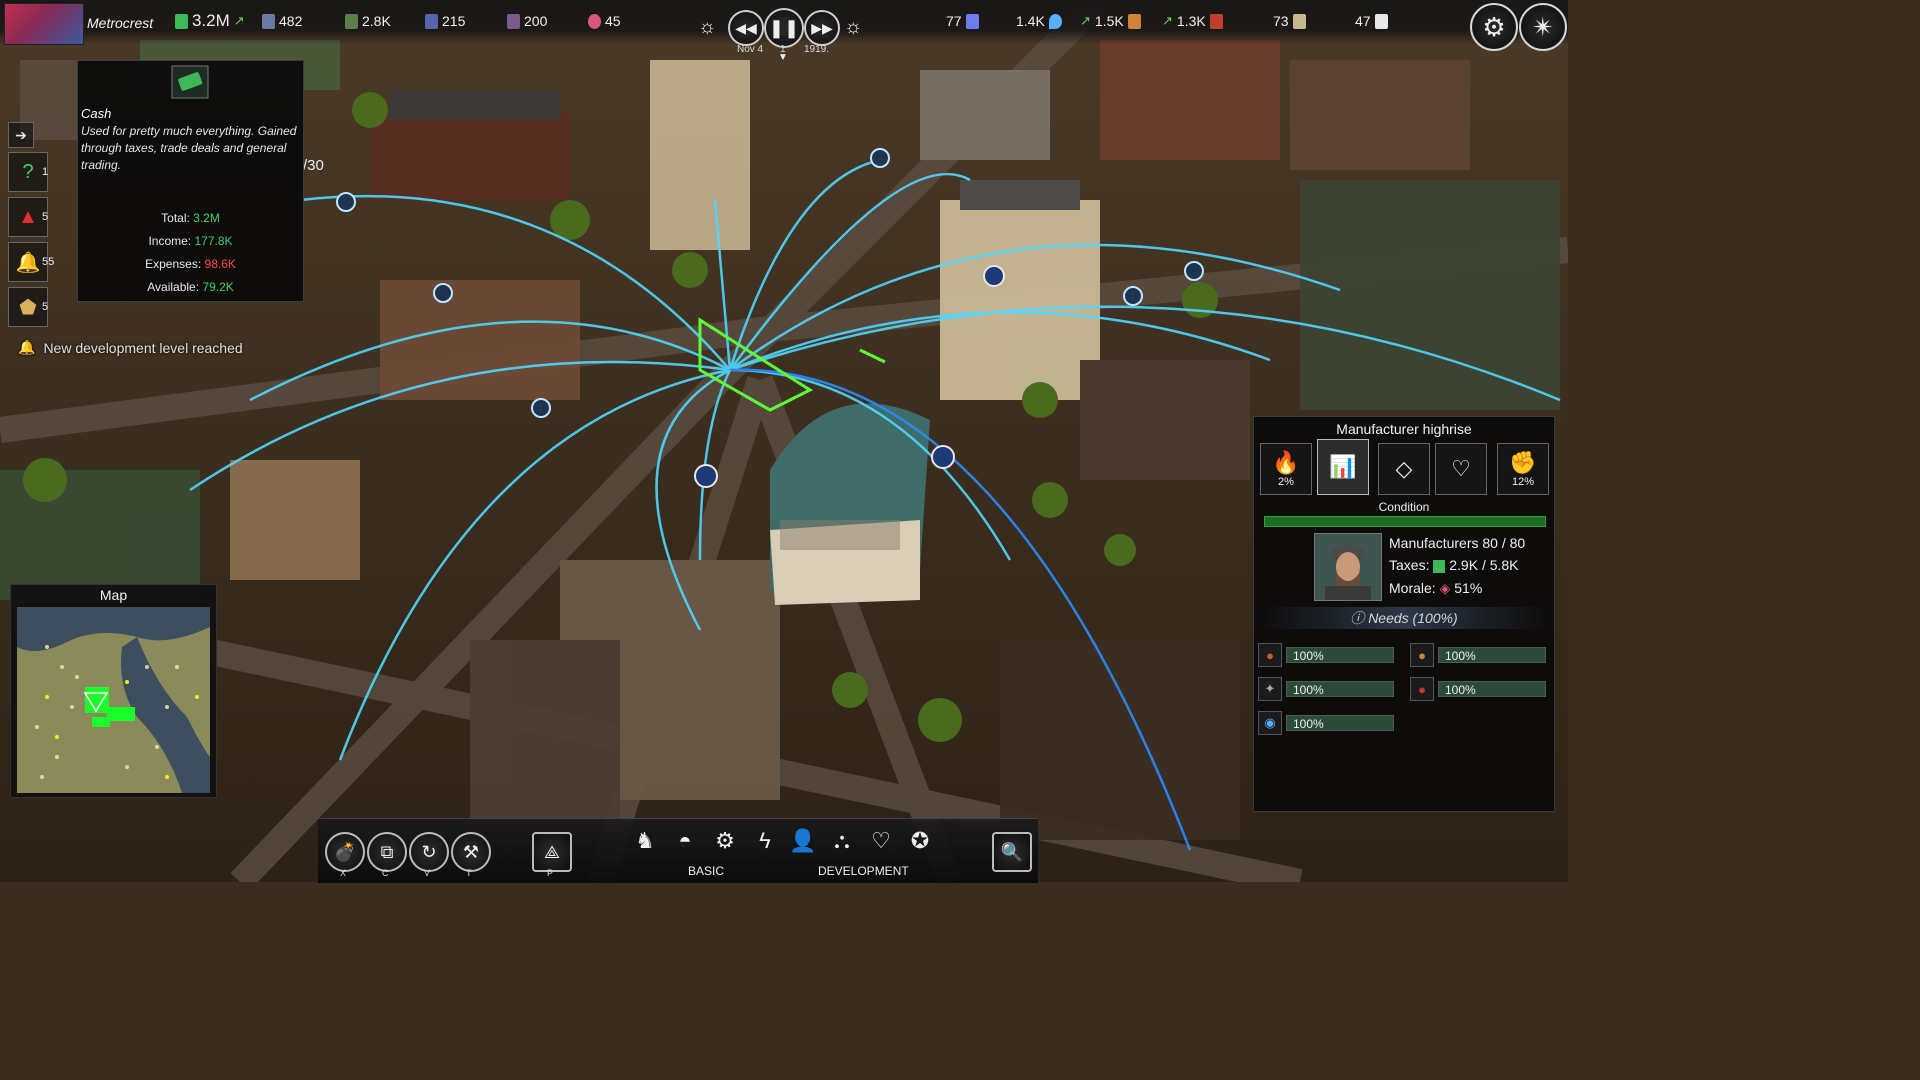  Describe the element at coordinates (210, 20) in the screenshot. I see `resource-cash: 3.2M ↗` at that location.